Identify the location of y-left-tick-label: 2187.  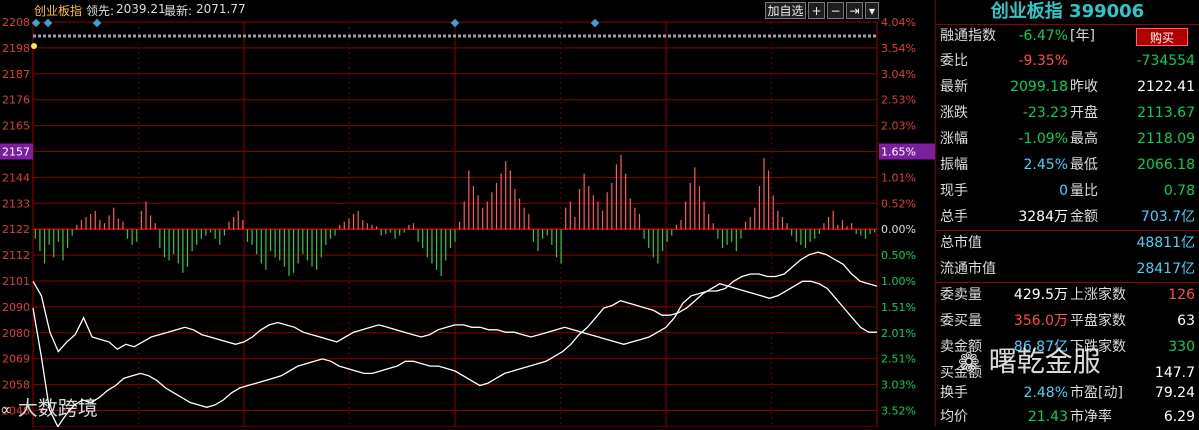
(16, 74).